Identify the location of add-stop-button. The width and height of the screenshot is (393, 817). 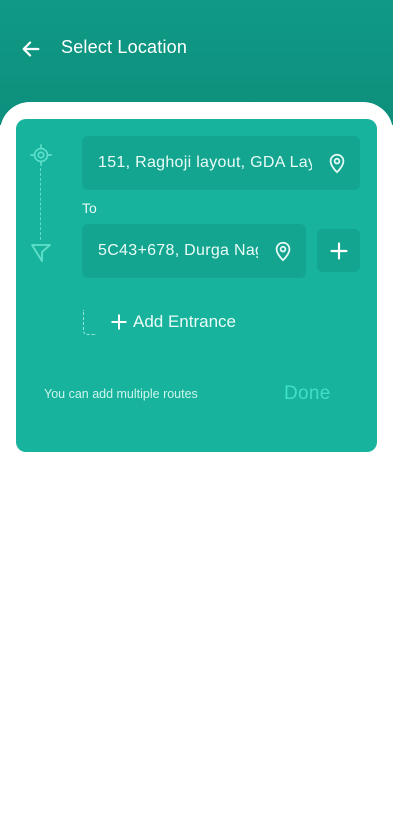
(338, 250).